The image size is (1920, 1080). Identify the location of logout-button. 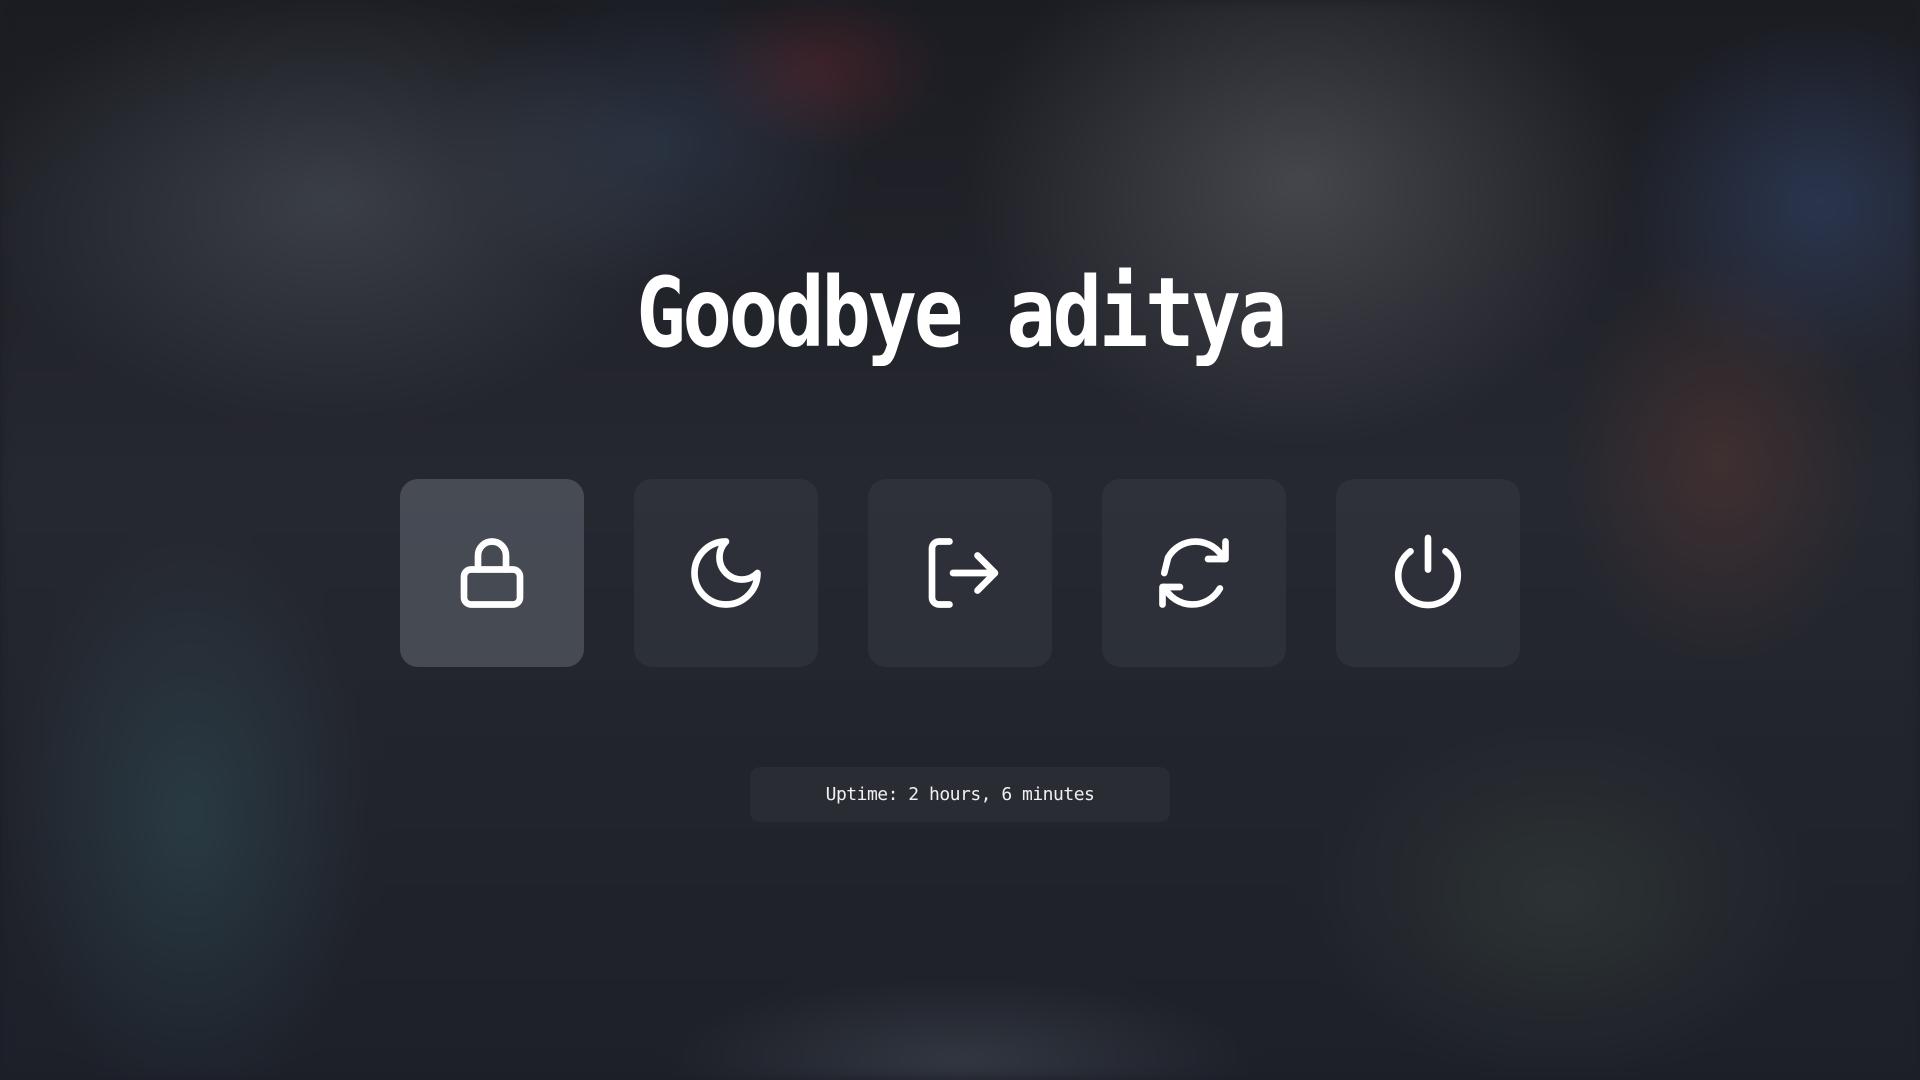
(960, 573).